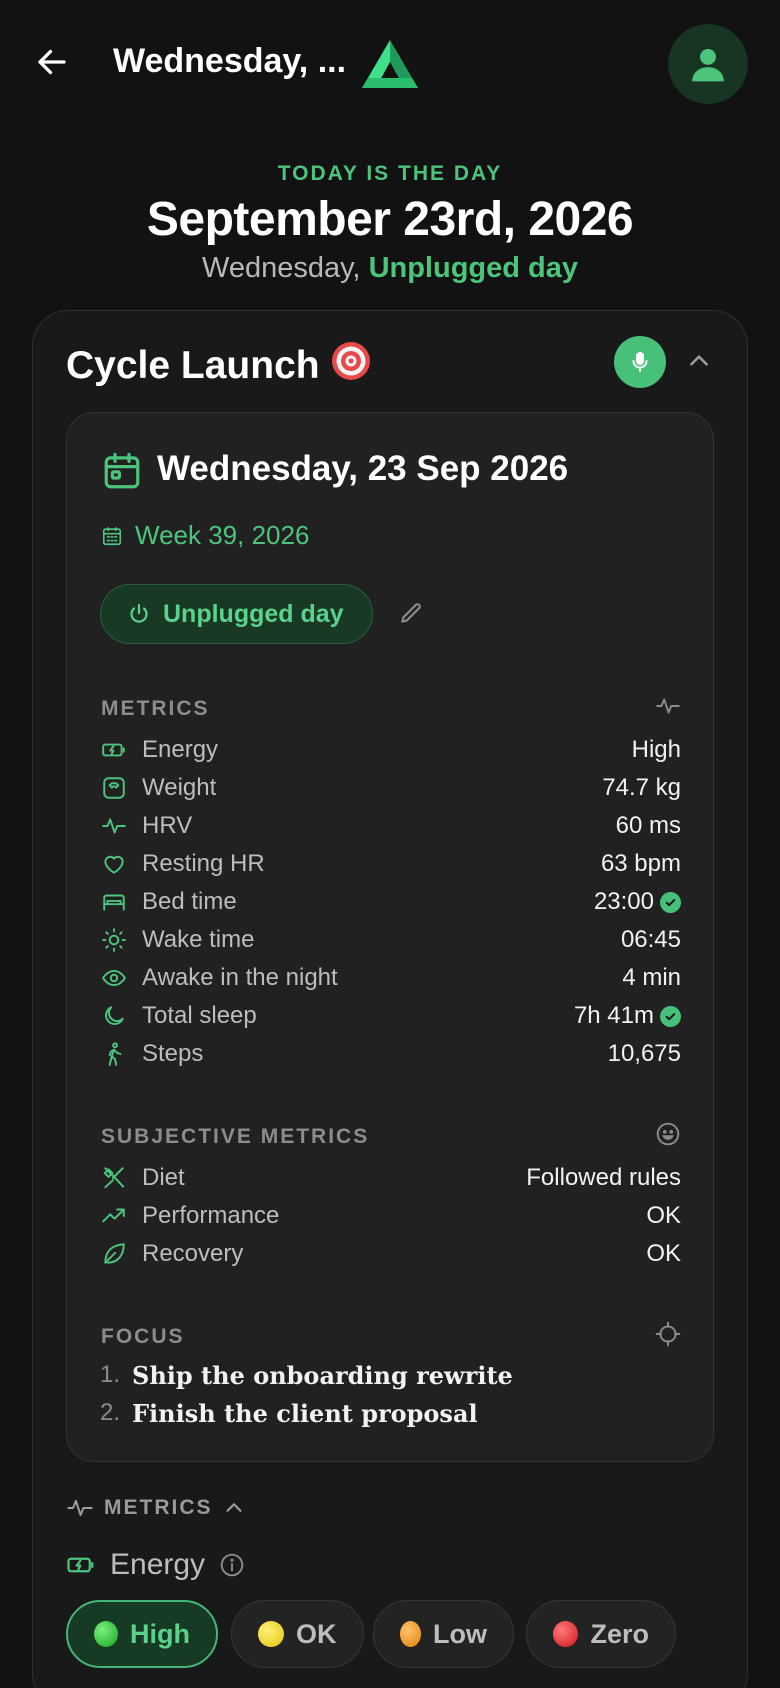 This screenshot has width=780, height=1688. I want to click on metric-row-diet: Diet Followed rules, so click(390, 1178).